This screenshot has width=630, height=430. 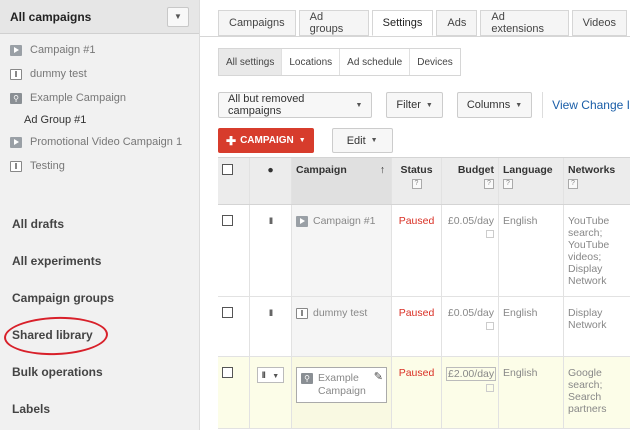 What do you see at coordinates (417, 326) in the screenshot?
I see `status-value: Paused` at bounding box center [417, 326].